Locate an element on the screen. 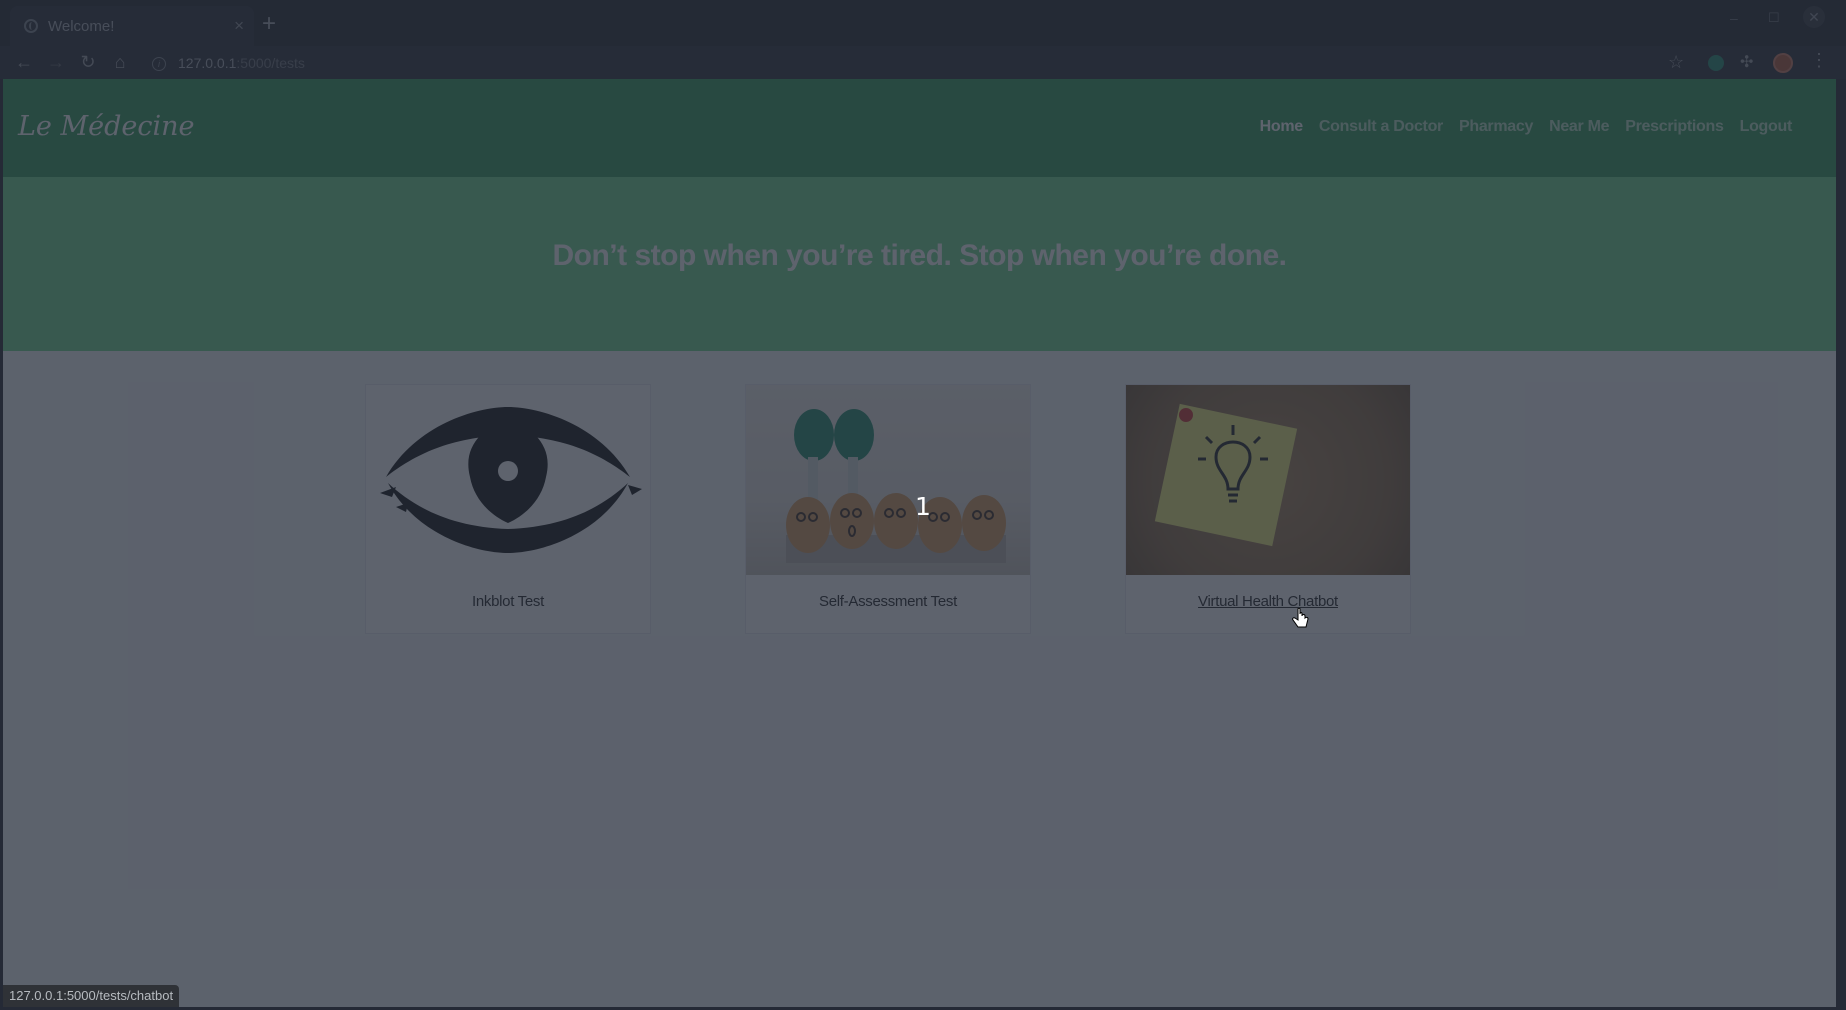 This screenshot has height=1010, width=1846. status-bar-url: 127.0.0.1:5000/tests/chatbot is located at coordinates (91, 996).